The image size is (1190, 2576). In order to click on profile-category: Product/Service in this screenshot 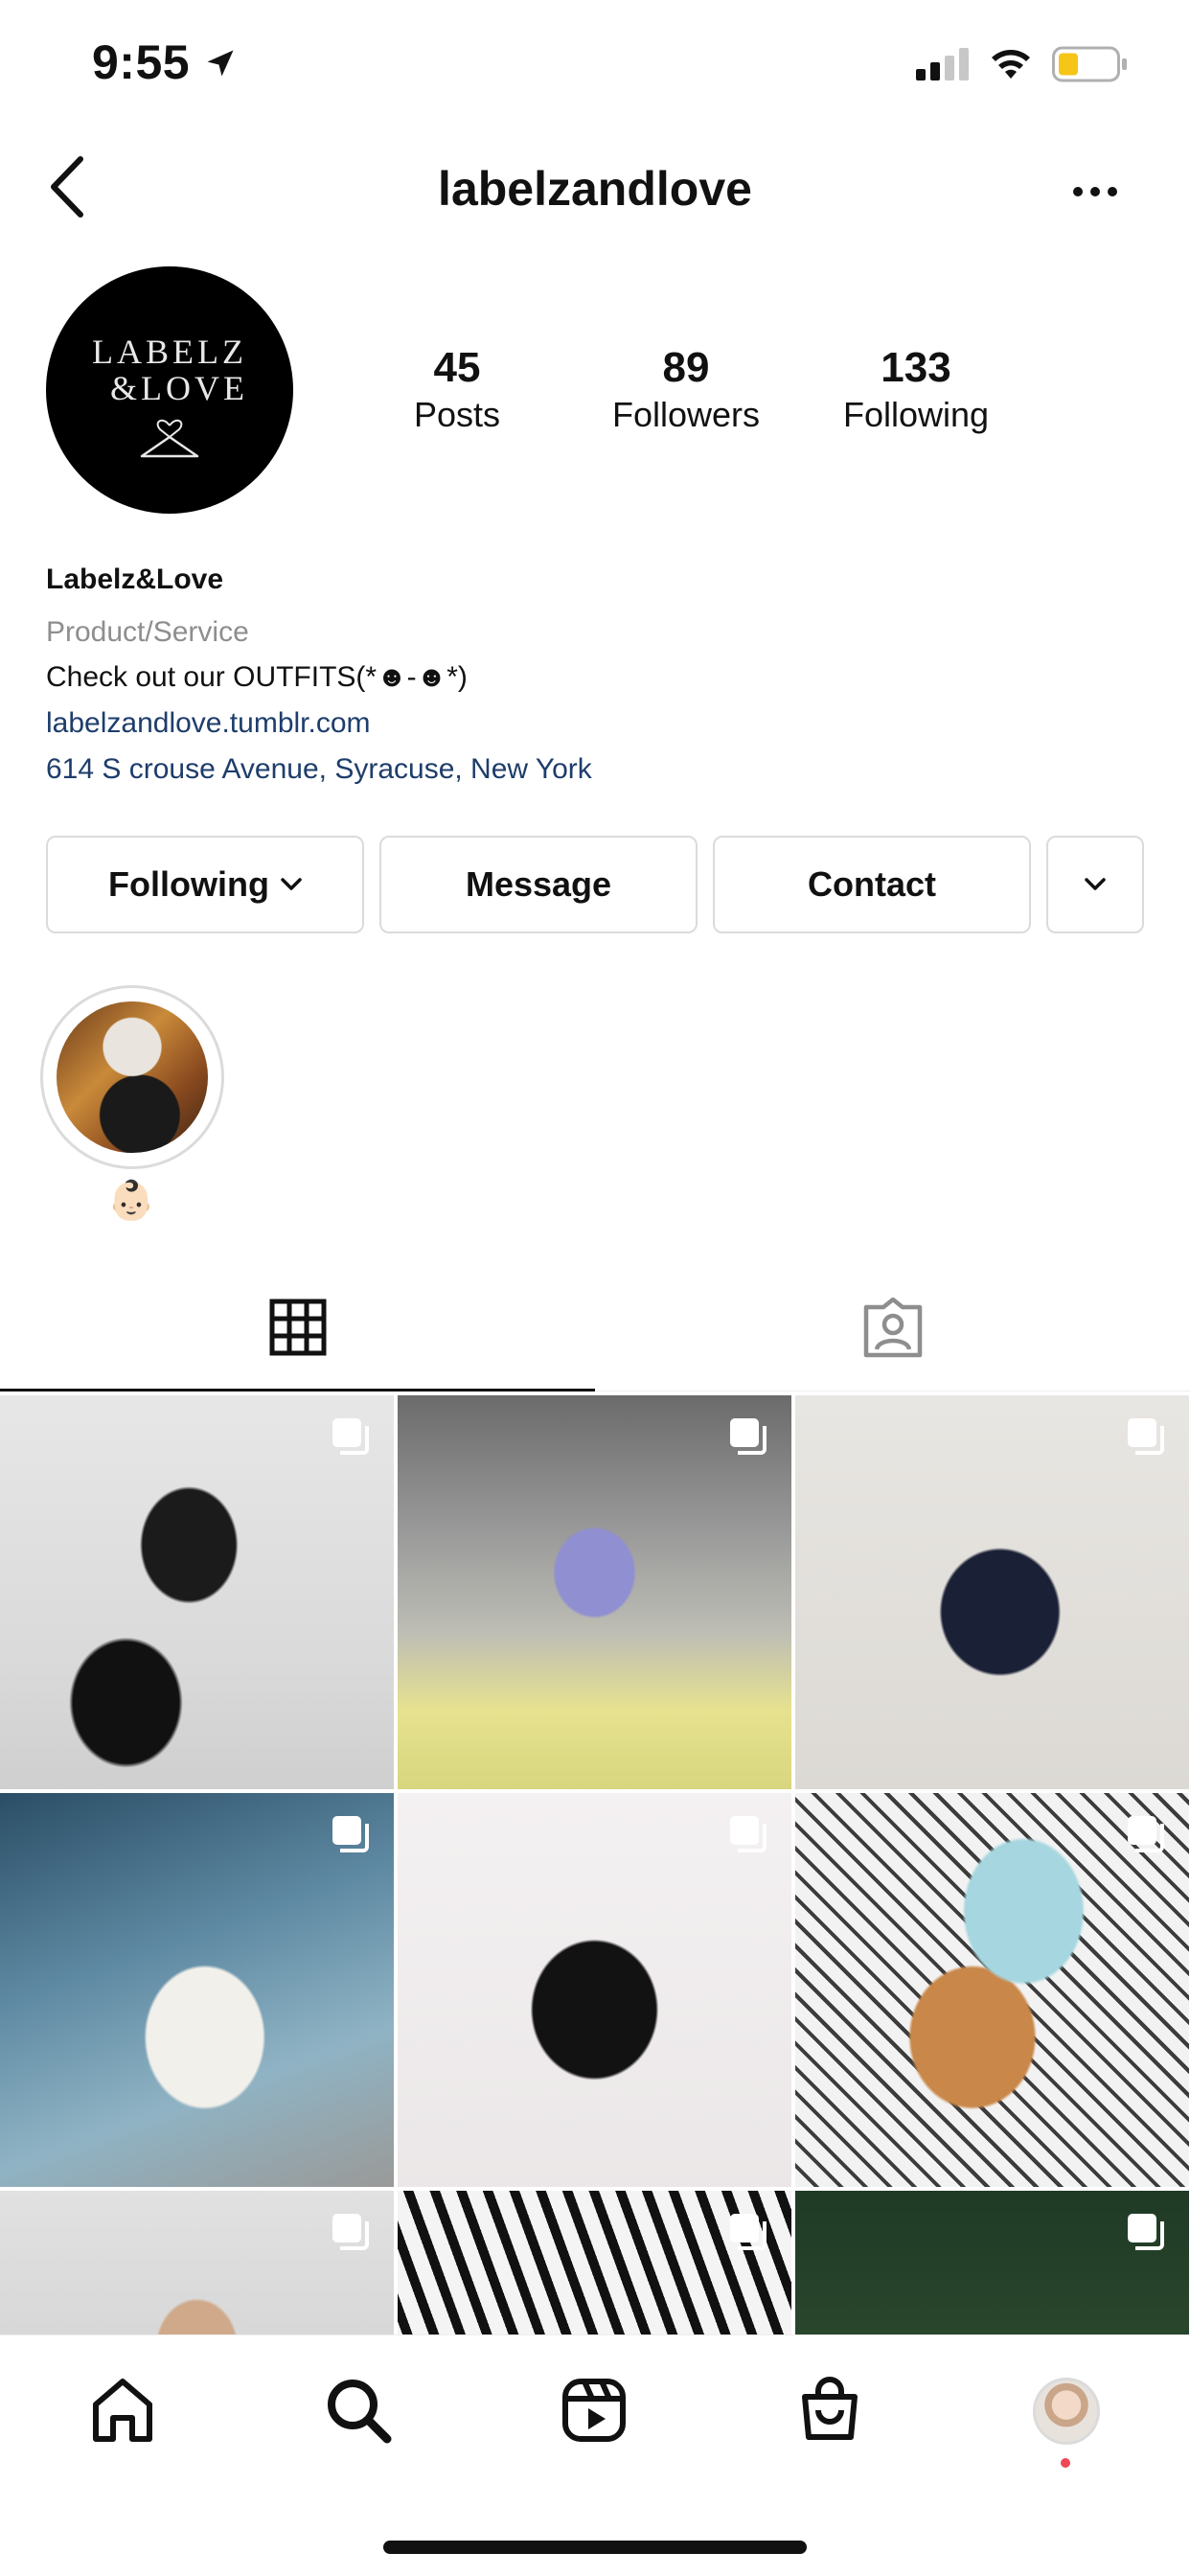, I will do `click(148, 632)`.